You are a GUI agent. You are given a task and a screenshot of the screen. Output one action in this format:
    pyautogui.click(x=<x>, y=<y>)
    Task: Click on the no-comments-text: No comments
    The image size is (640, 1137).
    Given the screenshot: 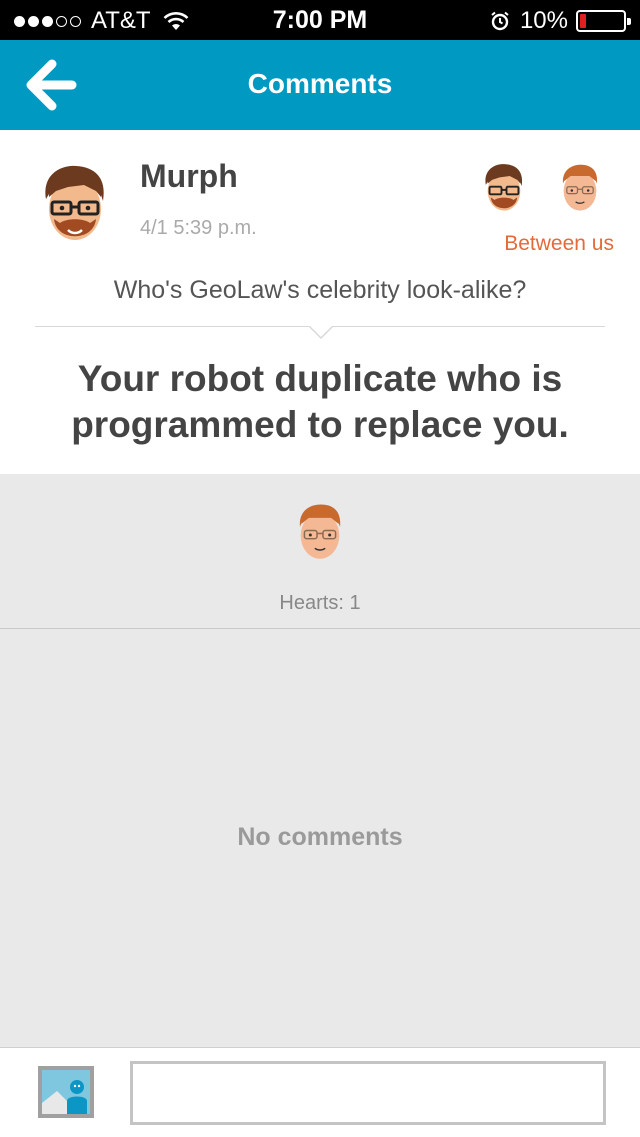 What is the action you would take?
    pyautogui.click(x=320, y=837)
    